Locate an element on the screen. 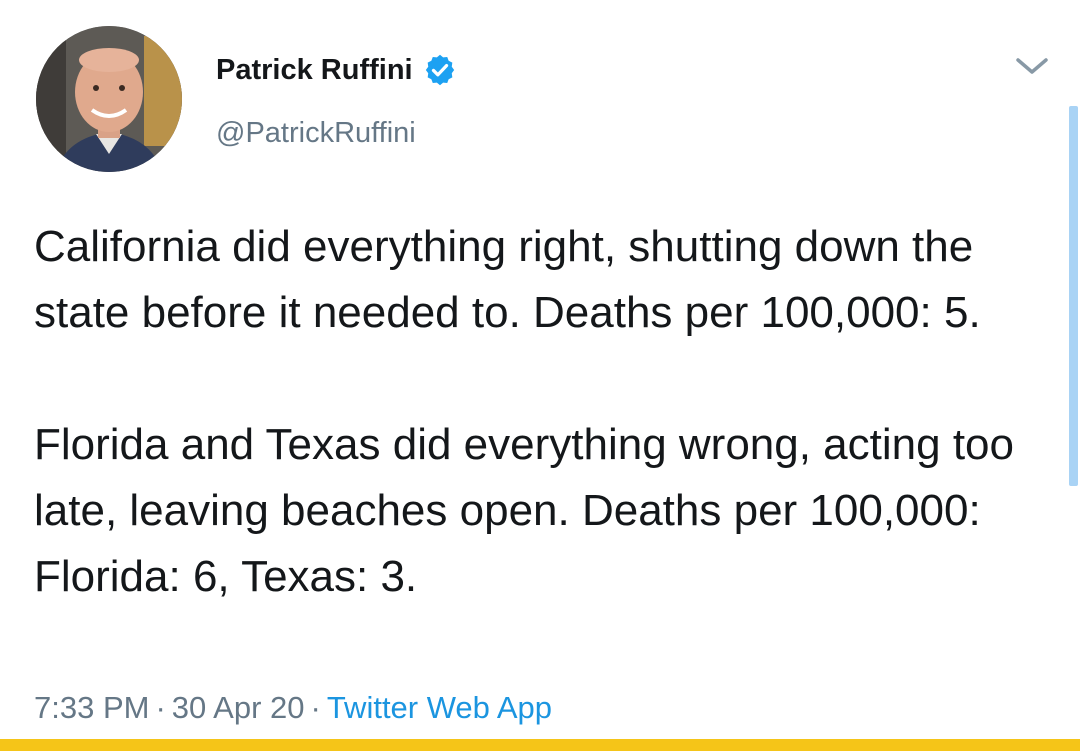  tweet-metadata: 7:33 PM · 30 Apr 20 · Twitter Web App is located at coordinates (293, 708).